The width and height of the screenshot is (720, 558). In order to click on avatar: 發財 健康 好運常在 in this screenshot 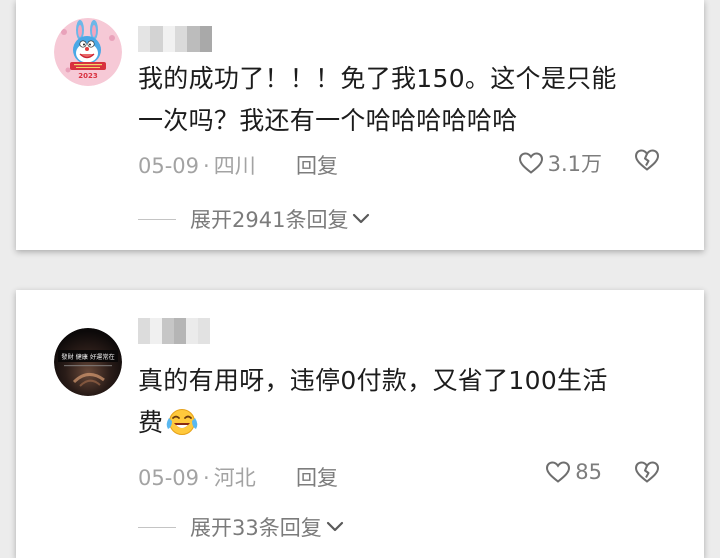, I will do `click(88, 362)`.